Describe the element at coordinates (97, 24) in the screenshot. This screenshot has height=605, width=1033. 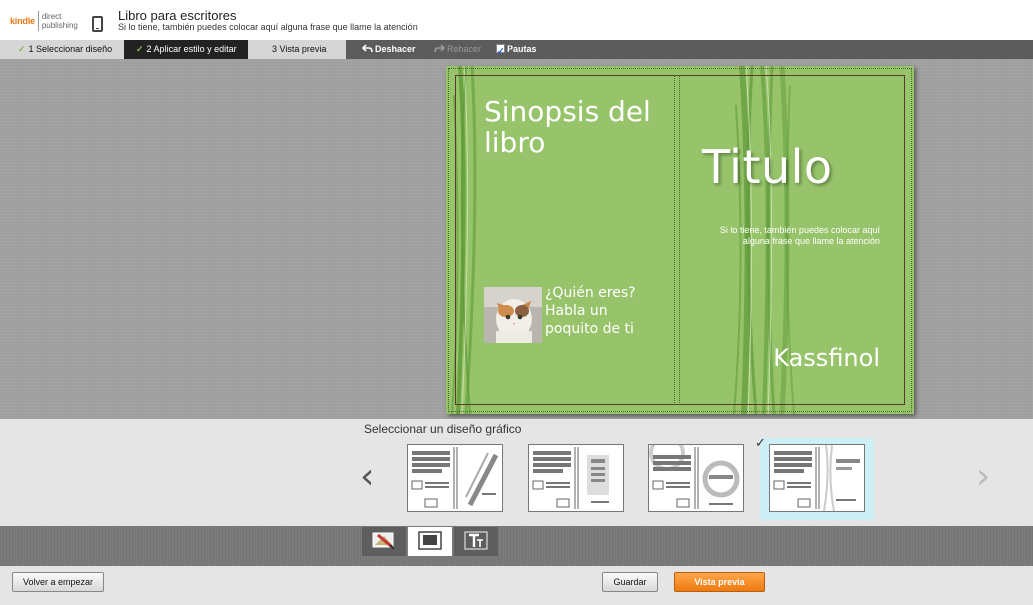
I see `tablet-device-icon` at that location.